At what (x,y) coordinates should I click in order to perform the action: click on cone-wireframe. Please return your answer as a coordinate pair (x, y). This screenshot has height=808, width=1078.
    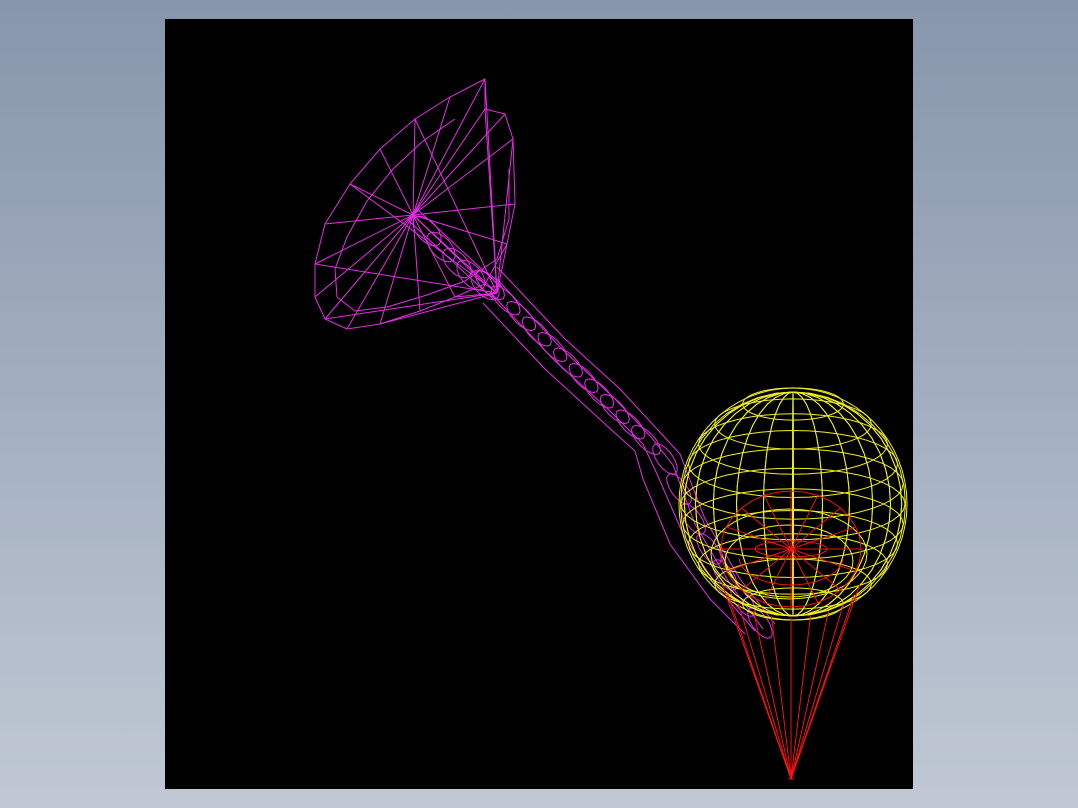
    Looking at the image, I should click on (791, 635).